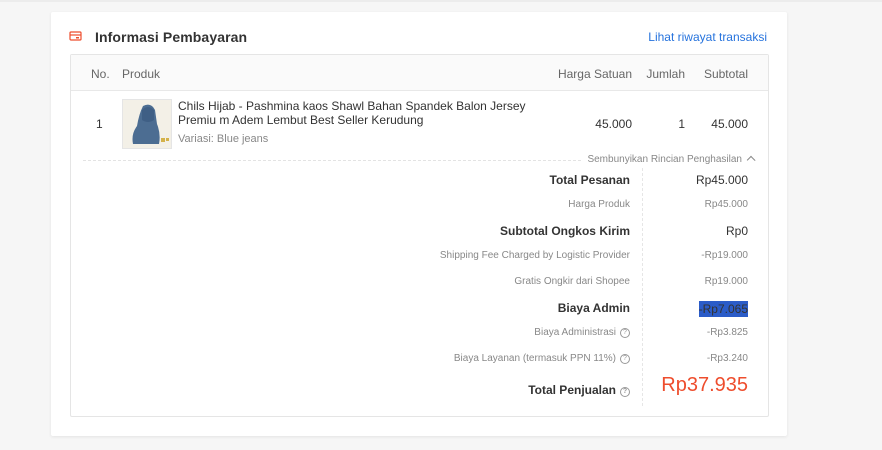 This screenshot has width=882, height=450. What do you see at coordinates (725, 74) in the screenshot?
I see `col-subtotal: Subtotal` at bounding box center [725, 74].